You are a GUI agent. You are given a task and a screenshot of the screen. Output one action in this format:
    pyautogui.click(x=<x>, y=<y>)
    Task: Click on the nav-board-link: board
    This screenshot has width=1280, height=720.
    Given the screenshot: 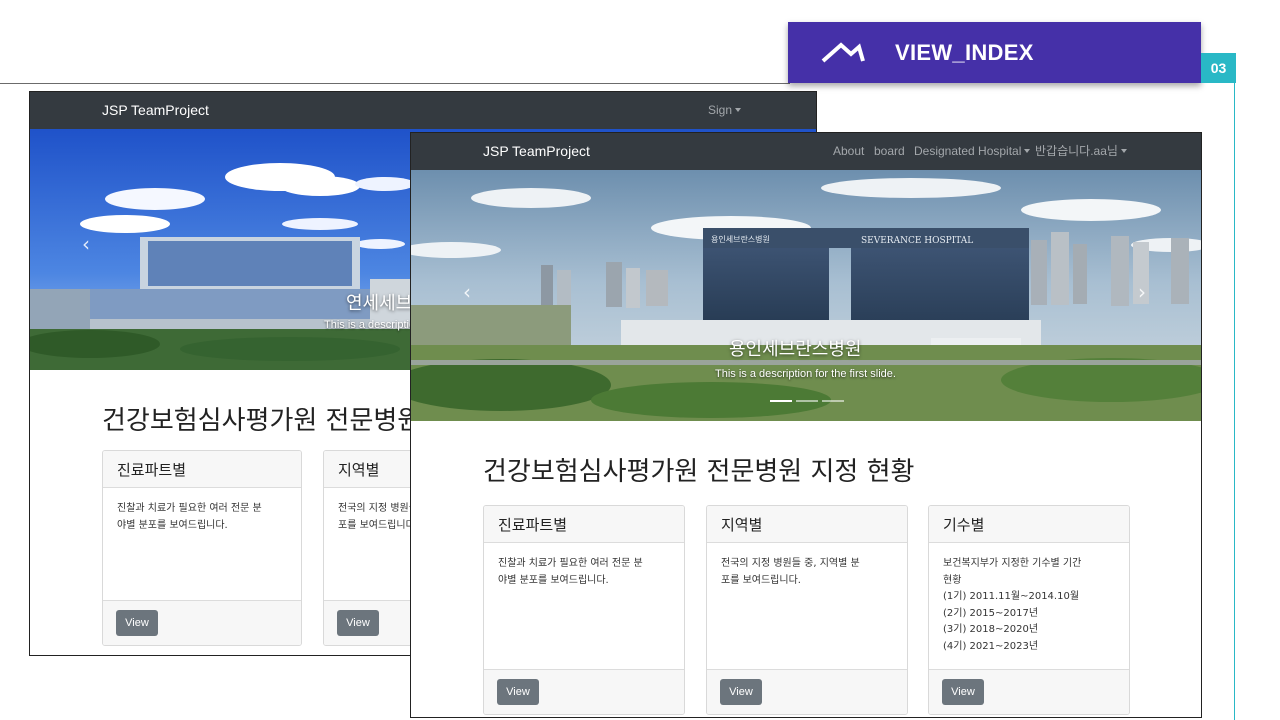 What is the action you would take?
    pyautogui.click(x=889, y=151)
    